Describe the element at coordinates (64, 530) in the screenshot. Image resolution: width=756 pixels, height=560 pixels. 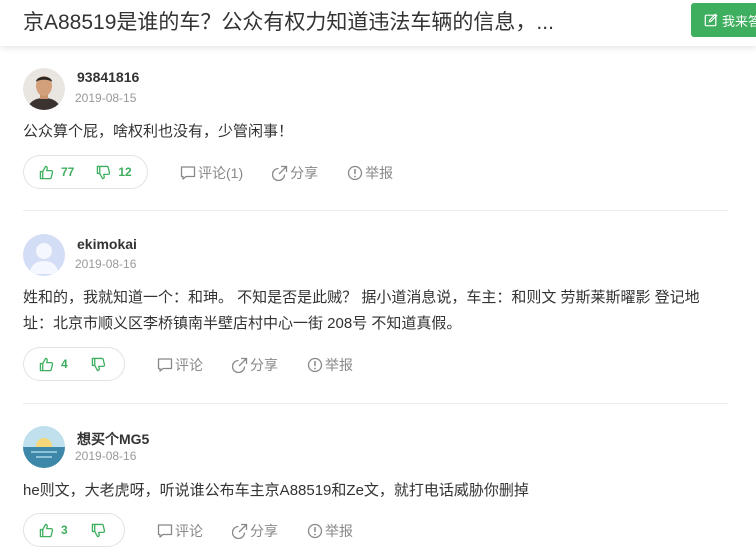
I see `upvote-count: 3` at that location.